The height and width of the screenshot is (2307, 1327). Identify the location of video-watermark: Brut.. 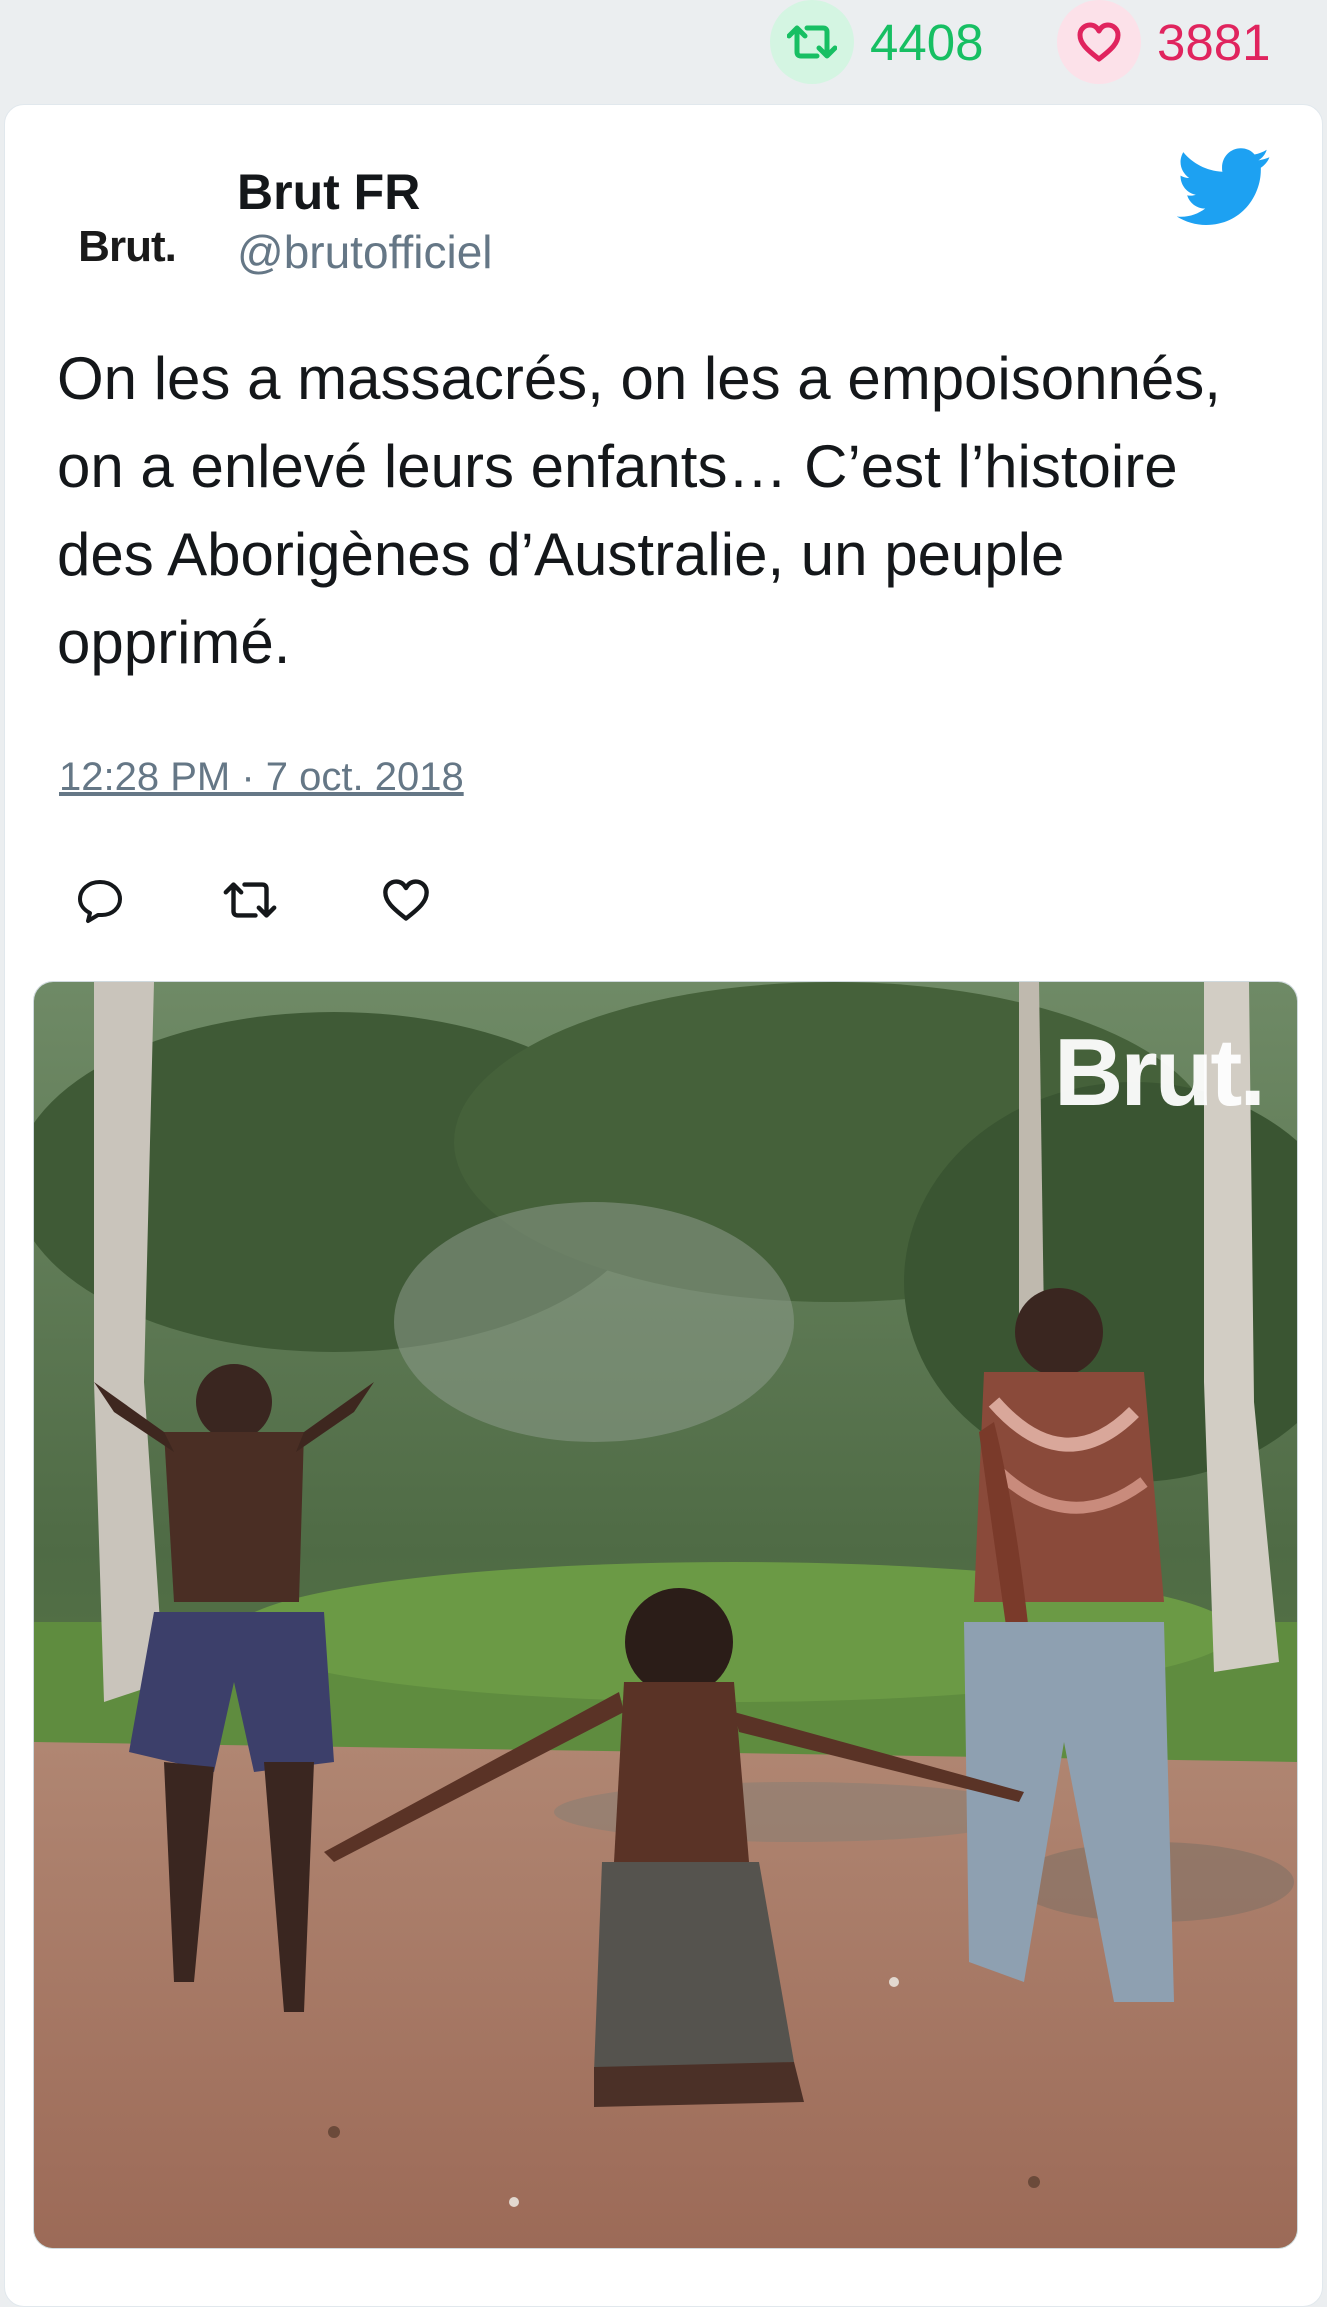
(1160, 1072).